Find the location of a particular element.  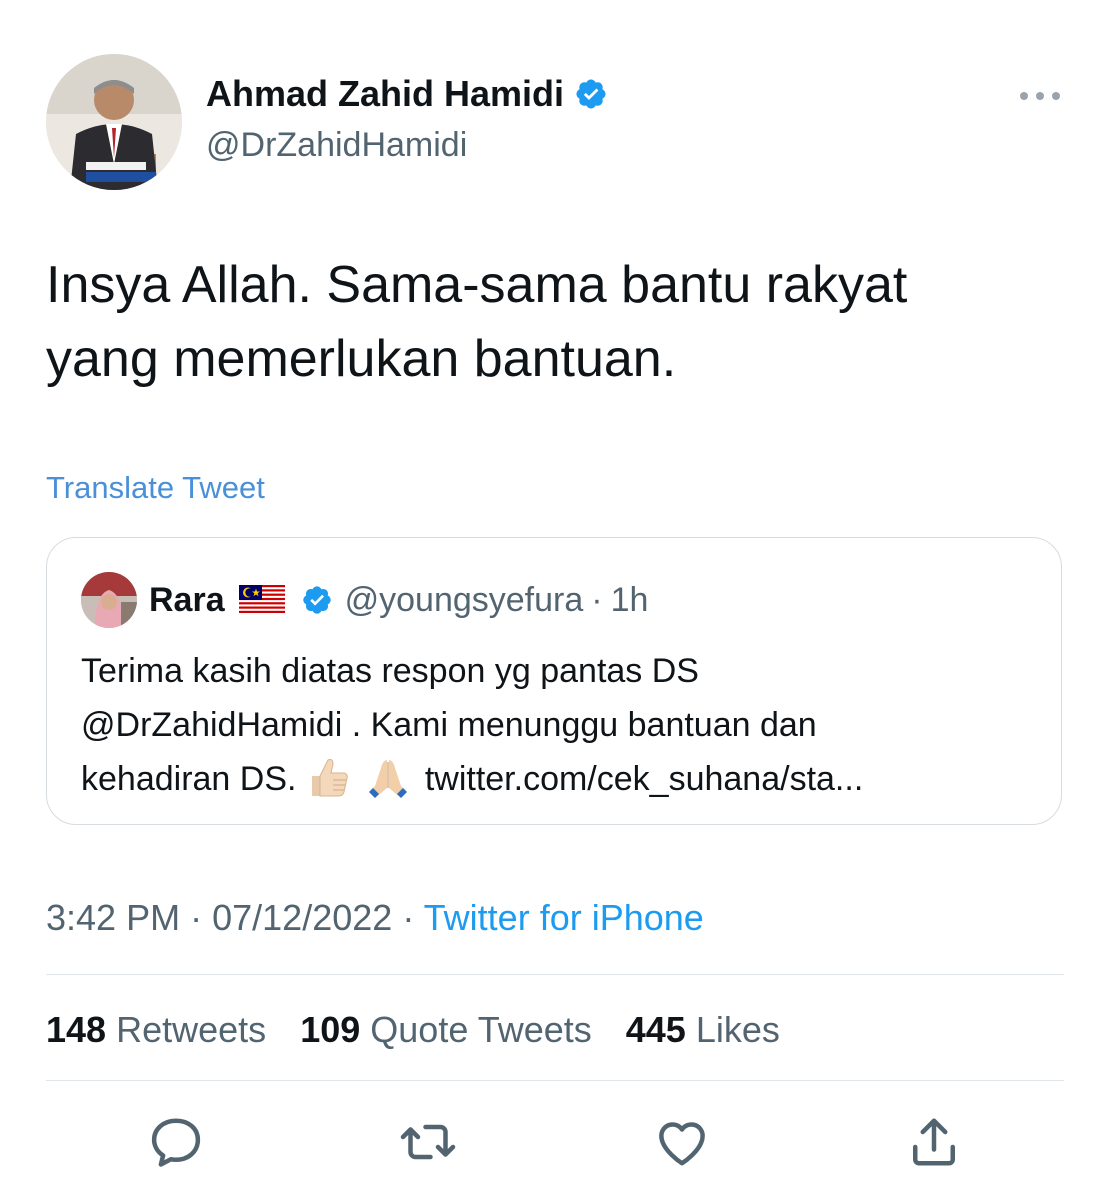

tweet-stats: 148 Retweets 109 Quote Tweets 445 Likes is located at coordinates (425, 1030).